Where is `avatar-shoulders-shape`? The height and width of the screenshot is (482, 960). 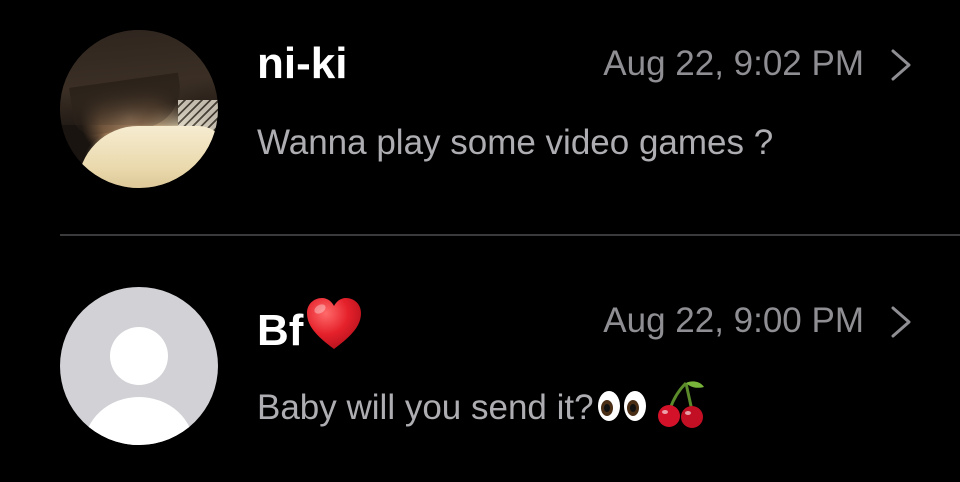 avatar-shoulders-shape is located at coordinates (139, 421).